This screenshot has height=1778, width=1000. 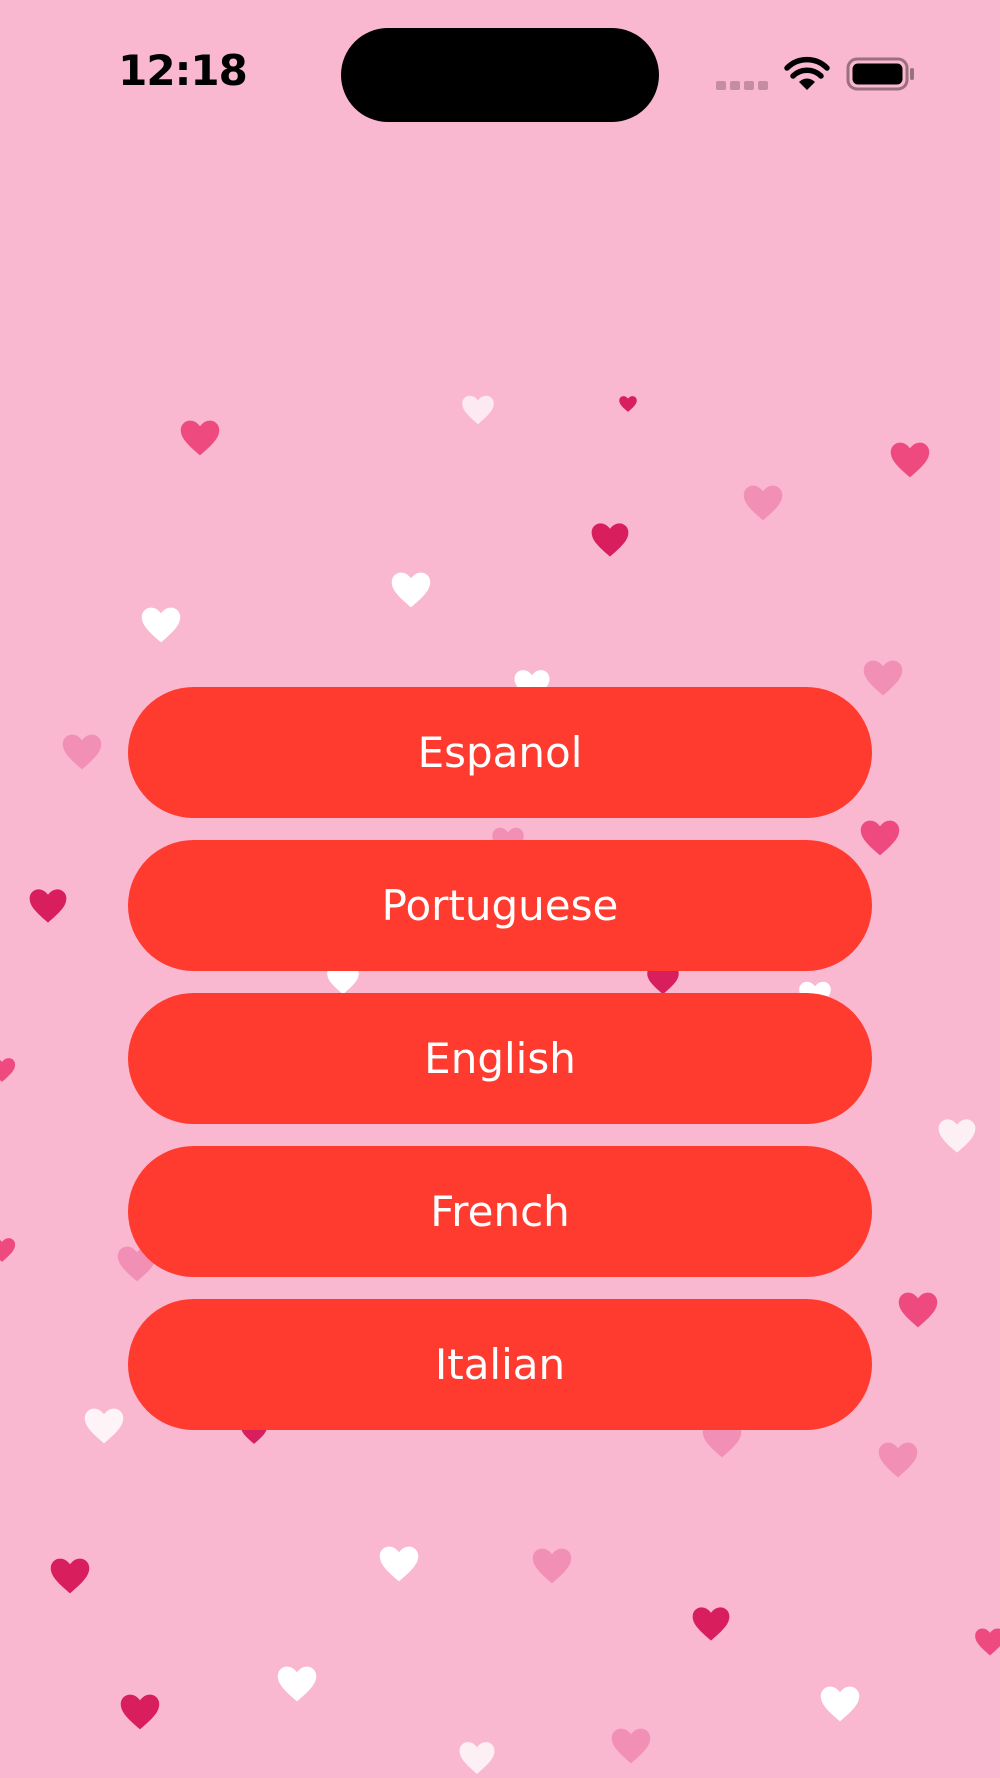 I want to click on dynamic-island, so click(x=500, y=75).